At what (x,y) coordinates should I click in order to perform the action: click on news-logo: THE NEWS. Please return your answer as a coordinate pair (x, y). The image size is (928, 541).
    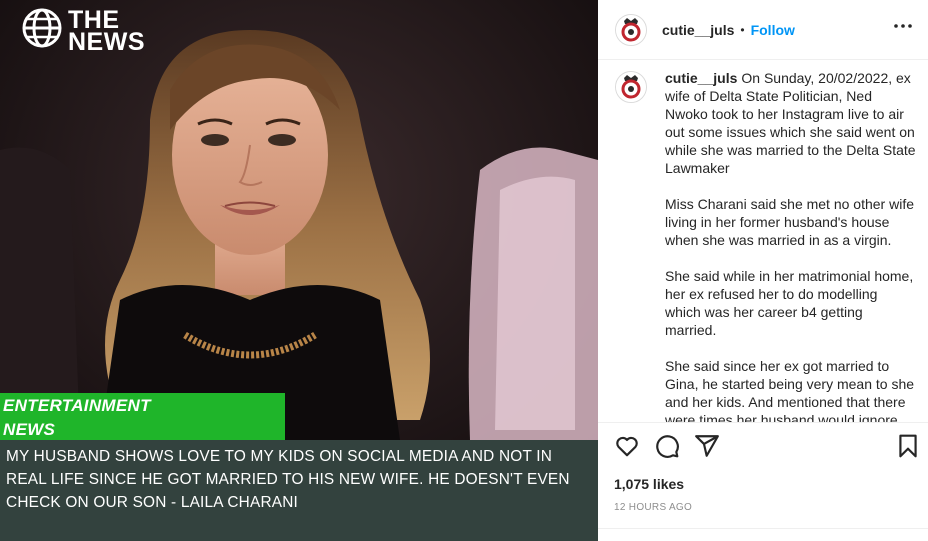
    Looking at the image, I should click on (83, 31).